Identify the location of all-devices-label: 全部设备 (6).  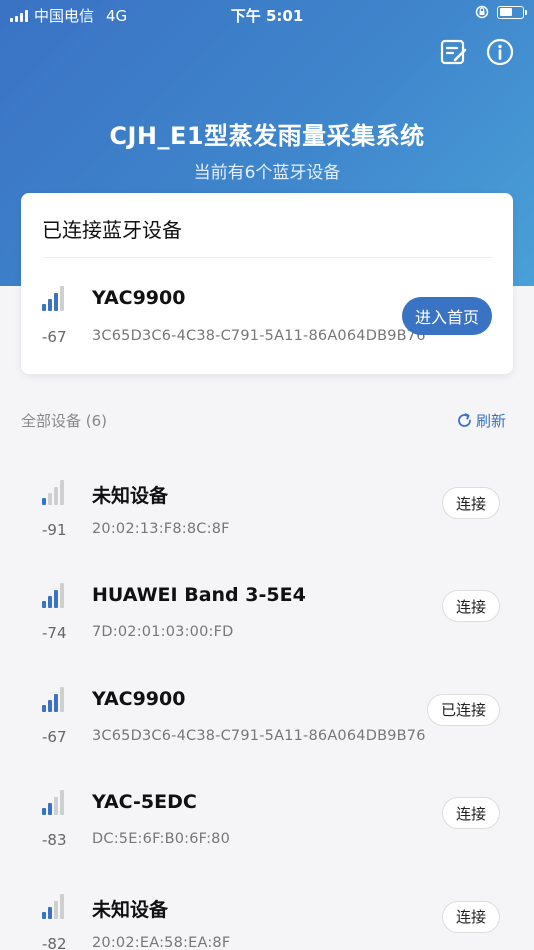
(64, 421).